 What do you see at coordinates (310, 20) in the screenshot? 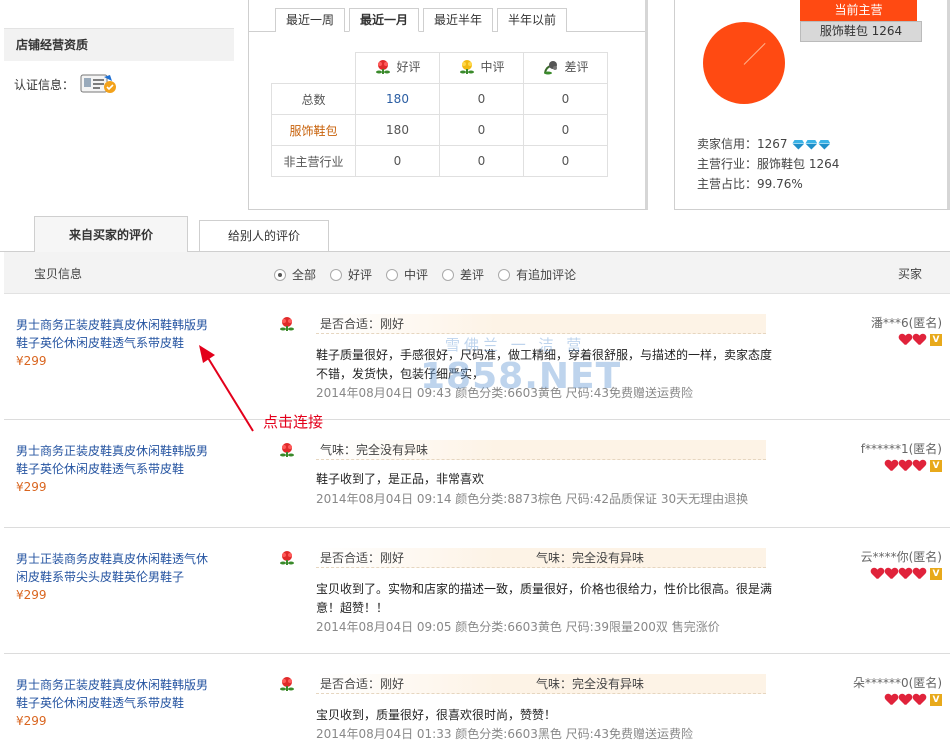
I see `tab-week: 最近一周` at bounding box center [310, 20].